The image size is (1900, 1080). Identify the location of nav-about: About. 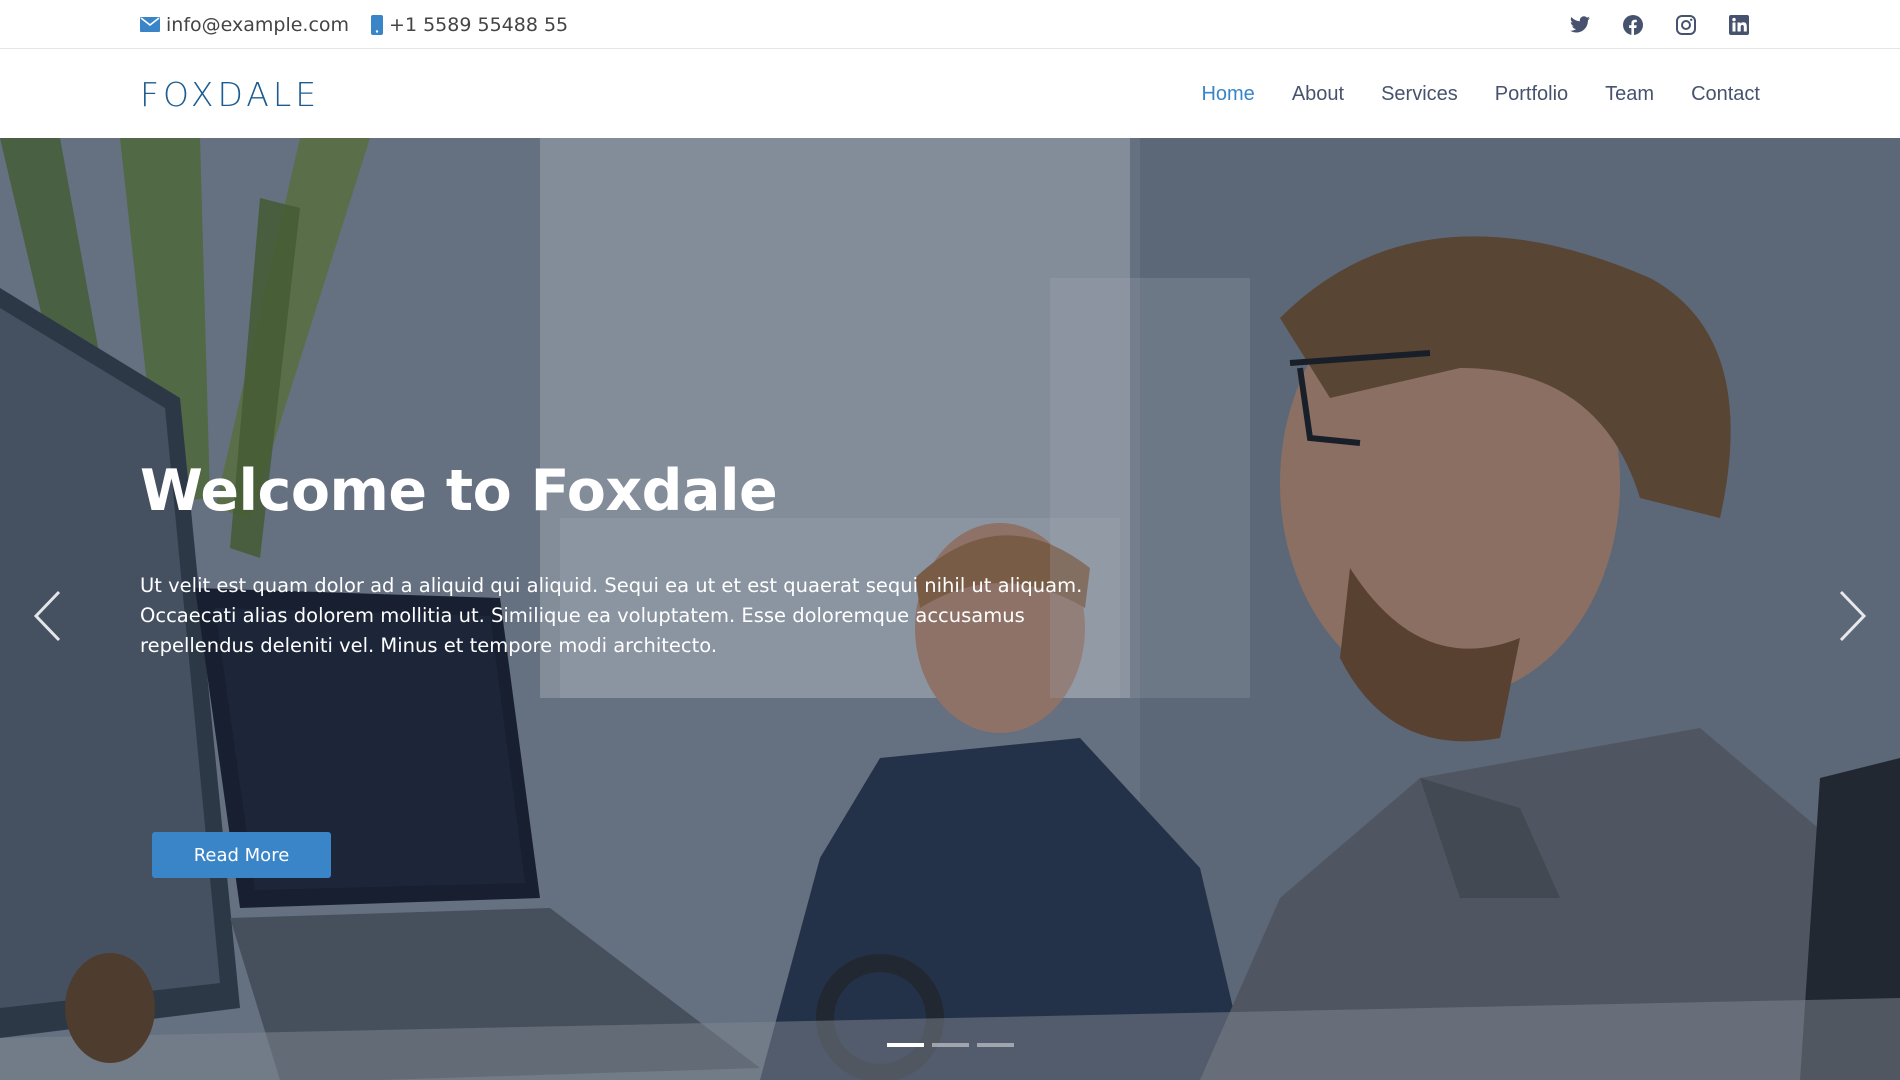
(1318, 94).